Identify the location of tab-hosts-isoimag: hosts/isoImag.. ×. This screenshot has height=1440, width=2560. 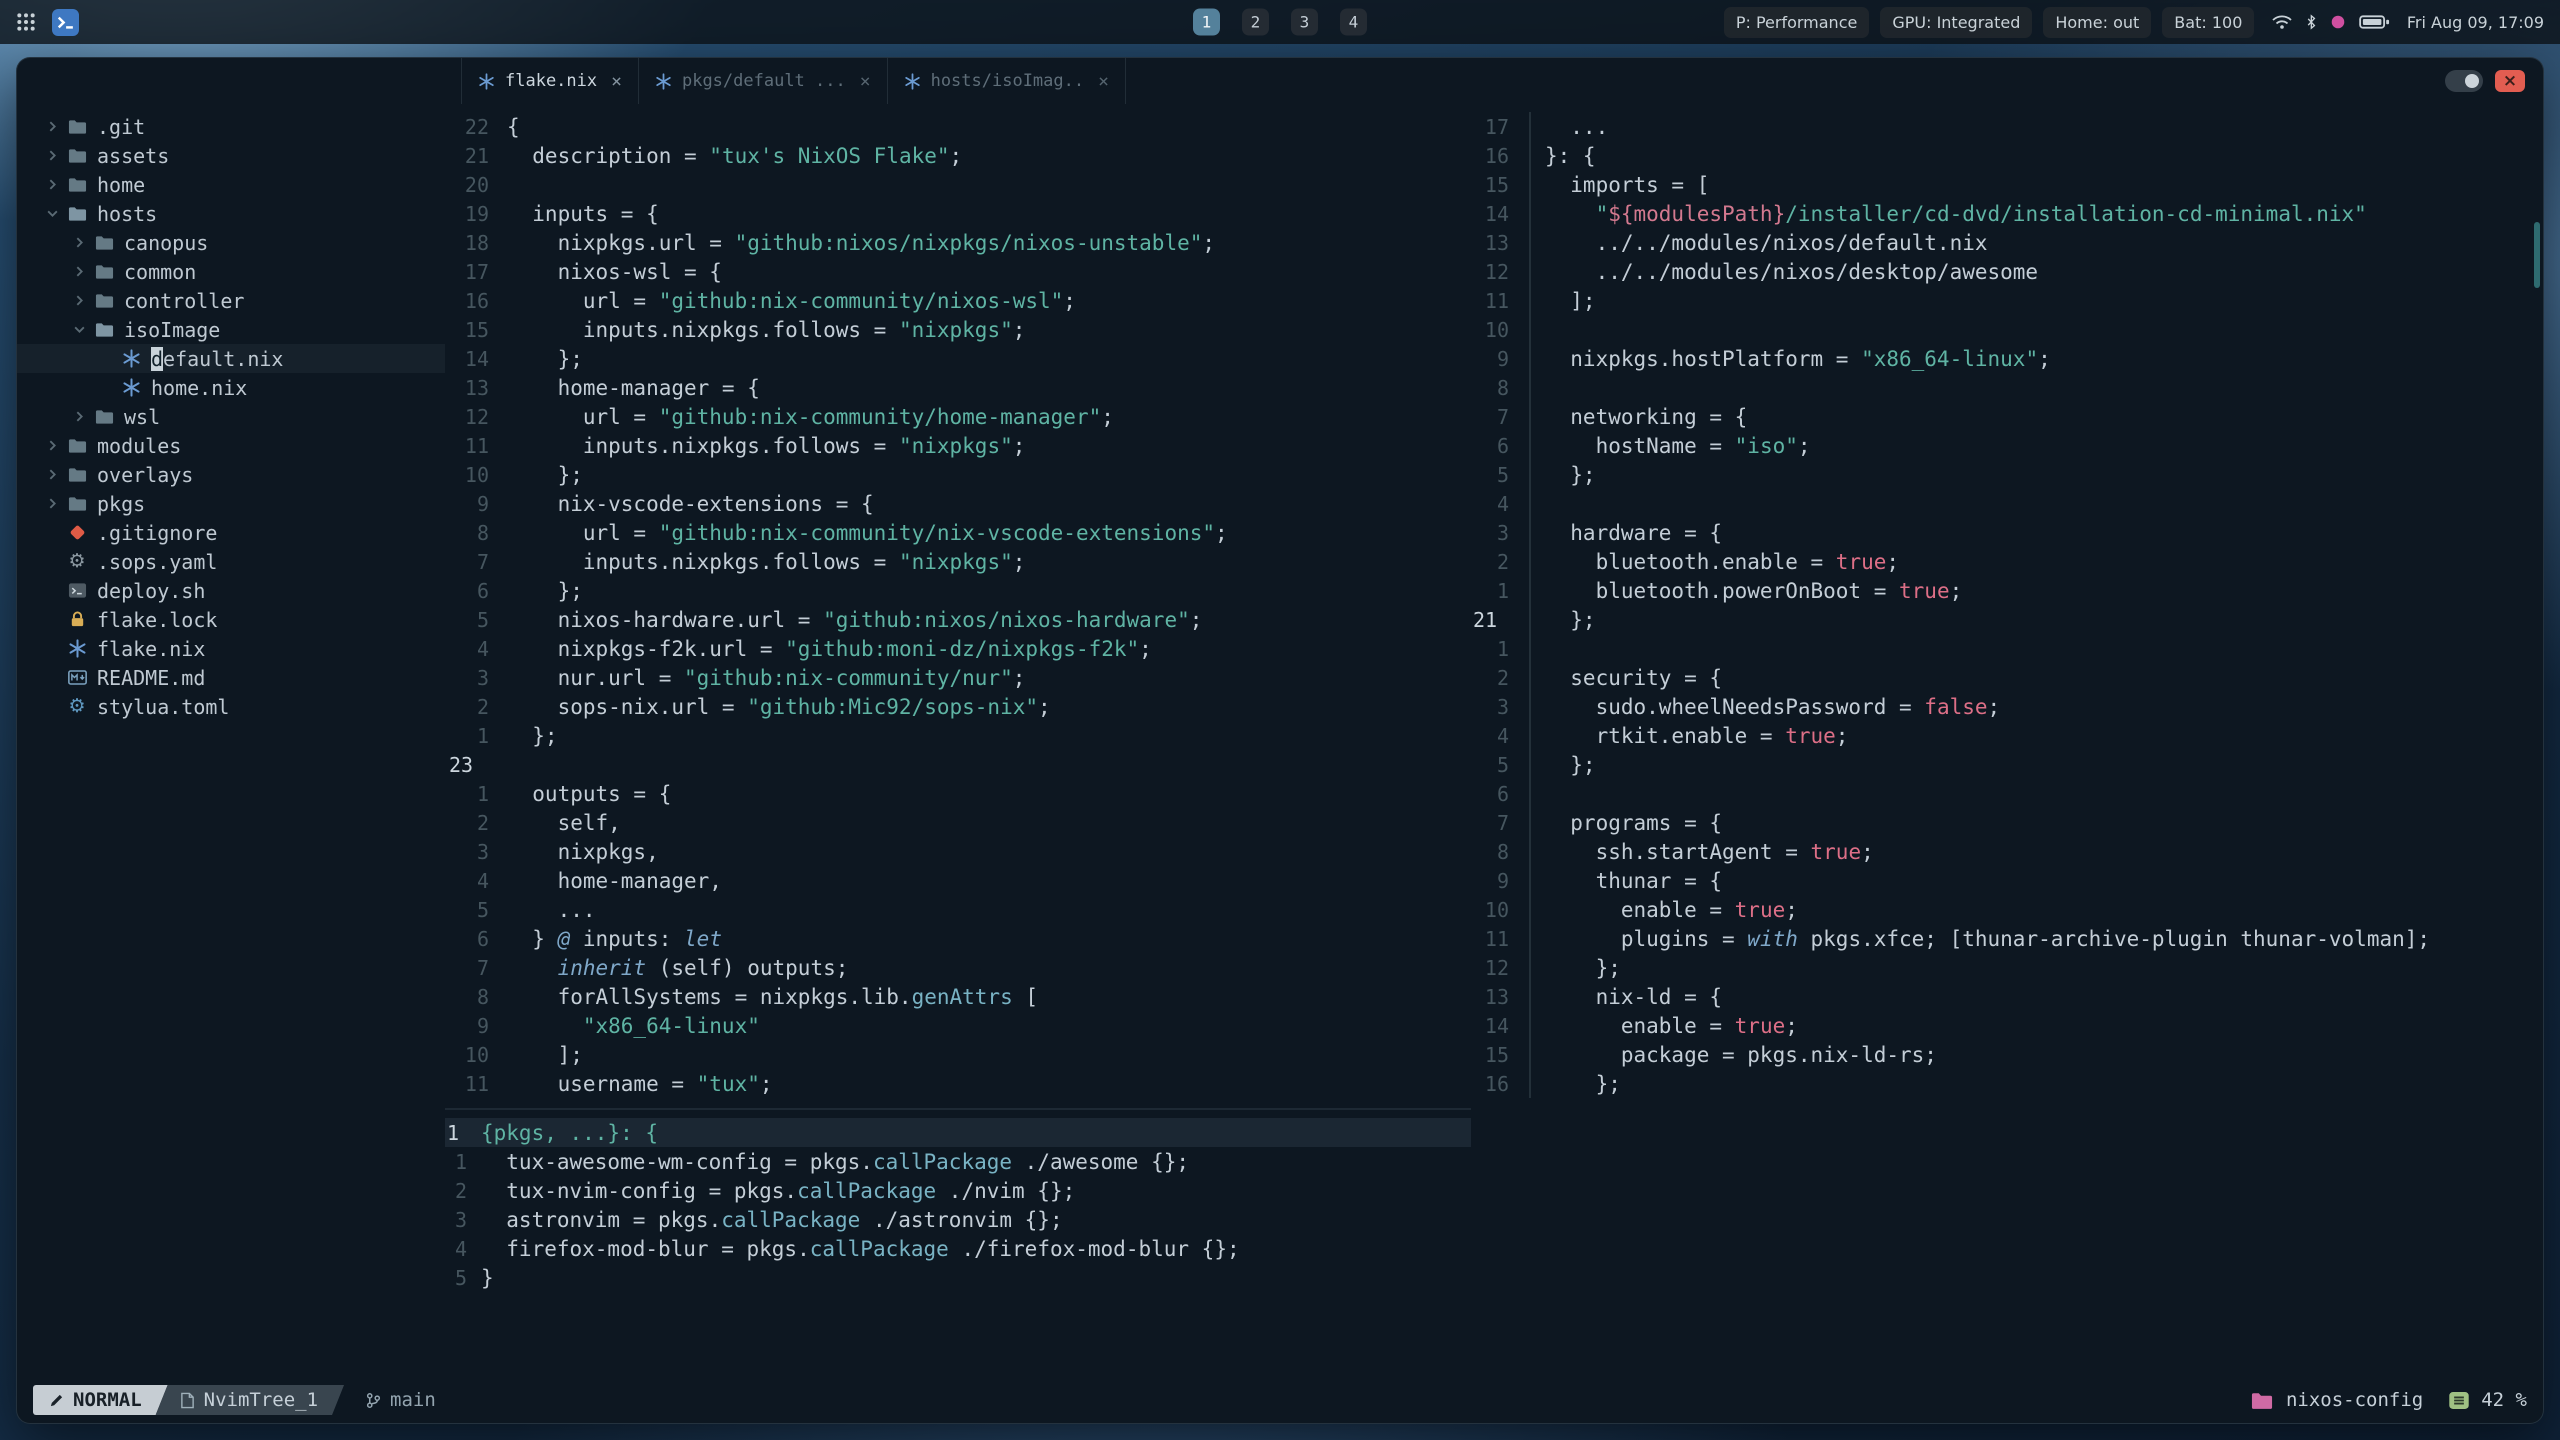
(1007, 81).